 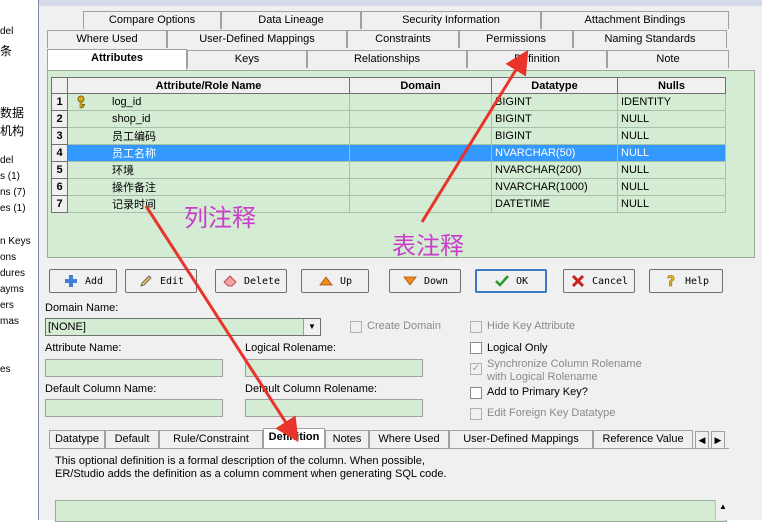 What do you see at coordinates (220, 218) in the screenshot?
I see `column-comment-annotation: 列注释` at bounding box center [220, 218].